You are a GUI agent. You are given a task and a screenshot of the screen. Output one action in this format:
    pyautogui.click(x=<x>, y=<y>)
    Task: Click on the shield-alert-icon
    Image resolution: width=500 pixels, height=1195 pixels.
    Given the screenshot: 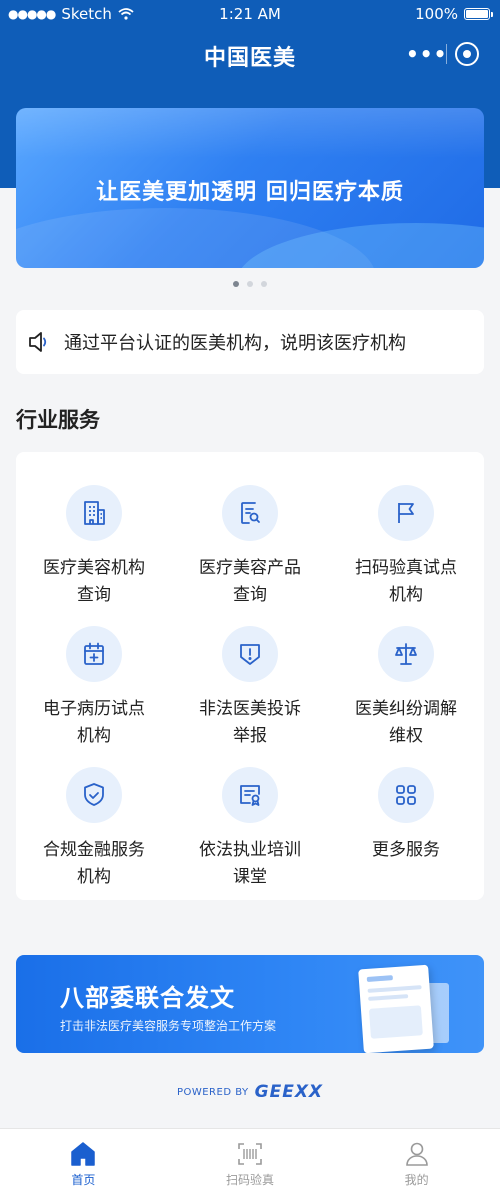 What is the action you would take?
    pyautogui.click(x=250, y=654)
    